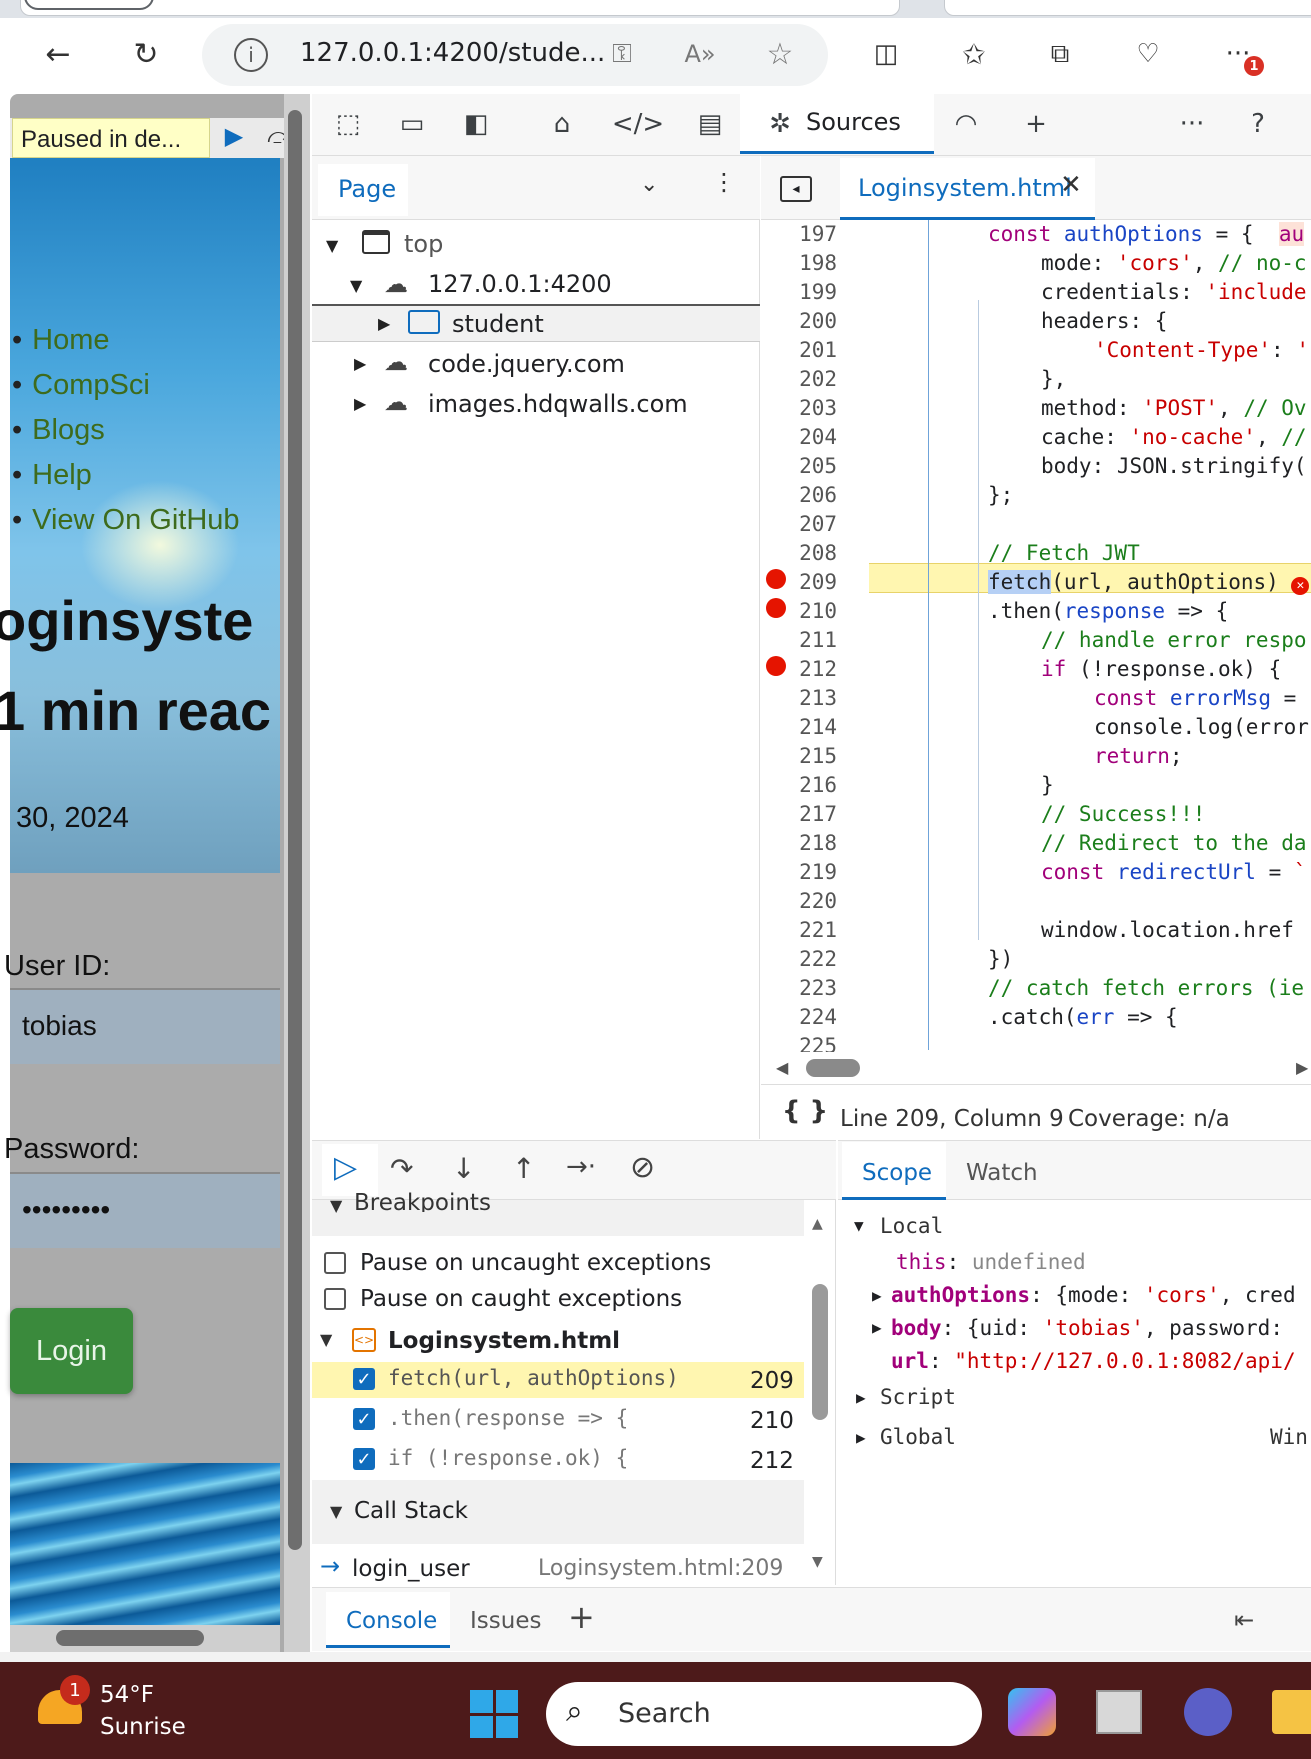  I want to click on console-icon: ▤, so click(710, 124).